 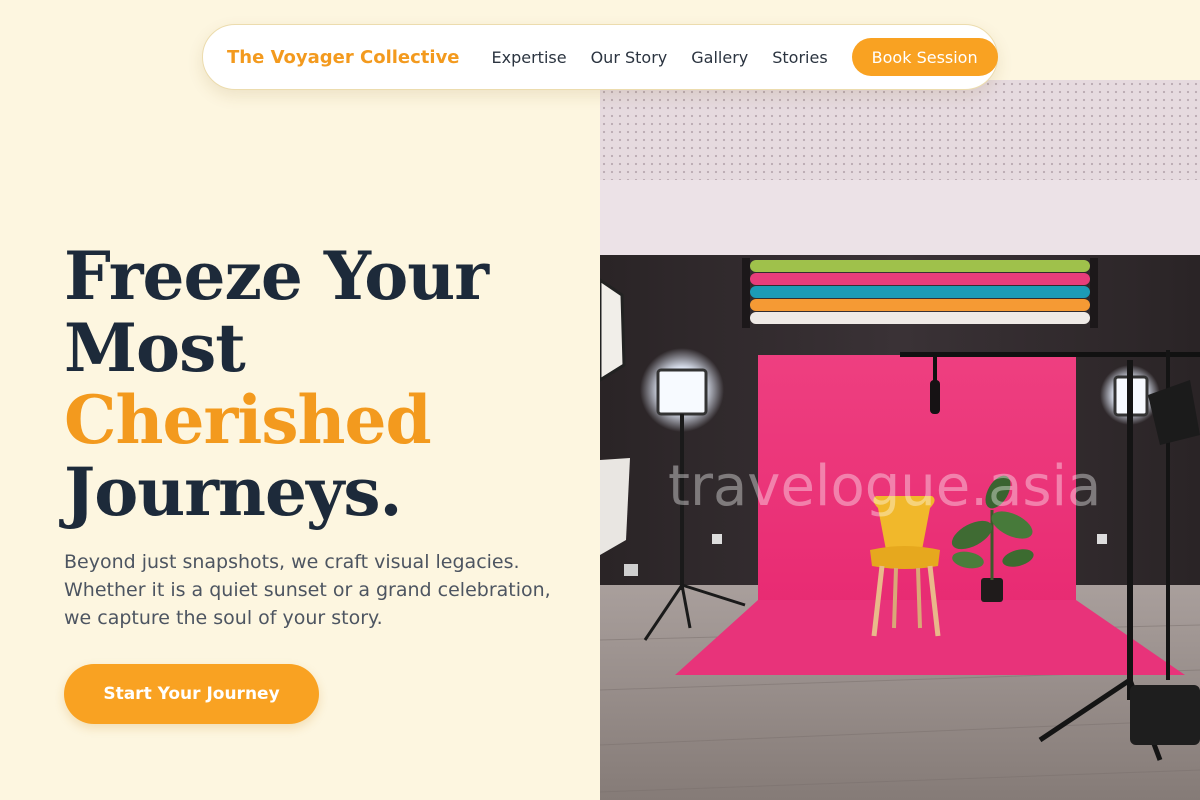 What do you see at coordinates (191, 694) in the screenshot?
I see `start-journey-button: Start Your Journey` at bounding box center [191, 694].